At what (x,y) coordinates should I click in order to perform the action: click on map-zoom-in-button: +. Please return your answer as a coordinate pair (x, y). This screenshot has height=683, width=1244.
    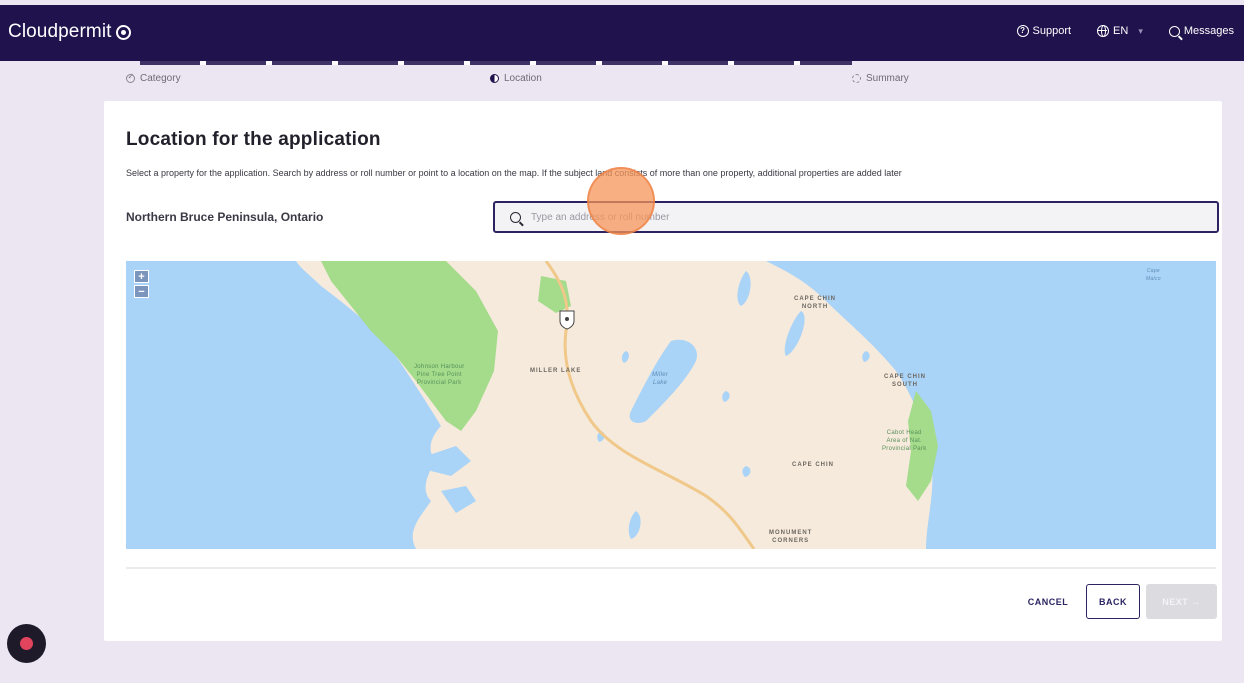
    Looking at the image, I should click on (141, 276).